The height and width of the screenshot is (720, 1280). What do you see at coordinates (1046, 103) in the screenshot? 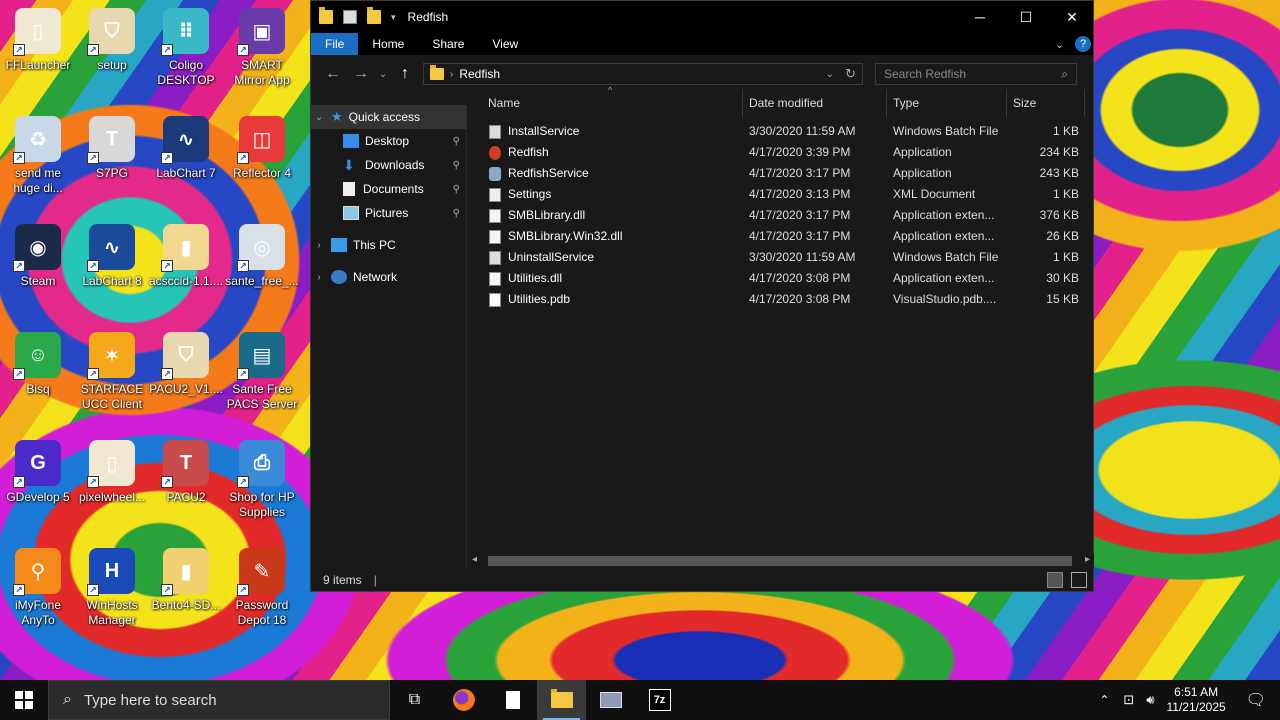
I see `column-size: Size` at bounding box center [1046, 103].